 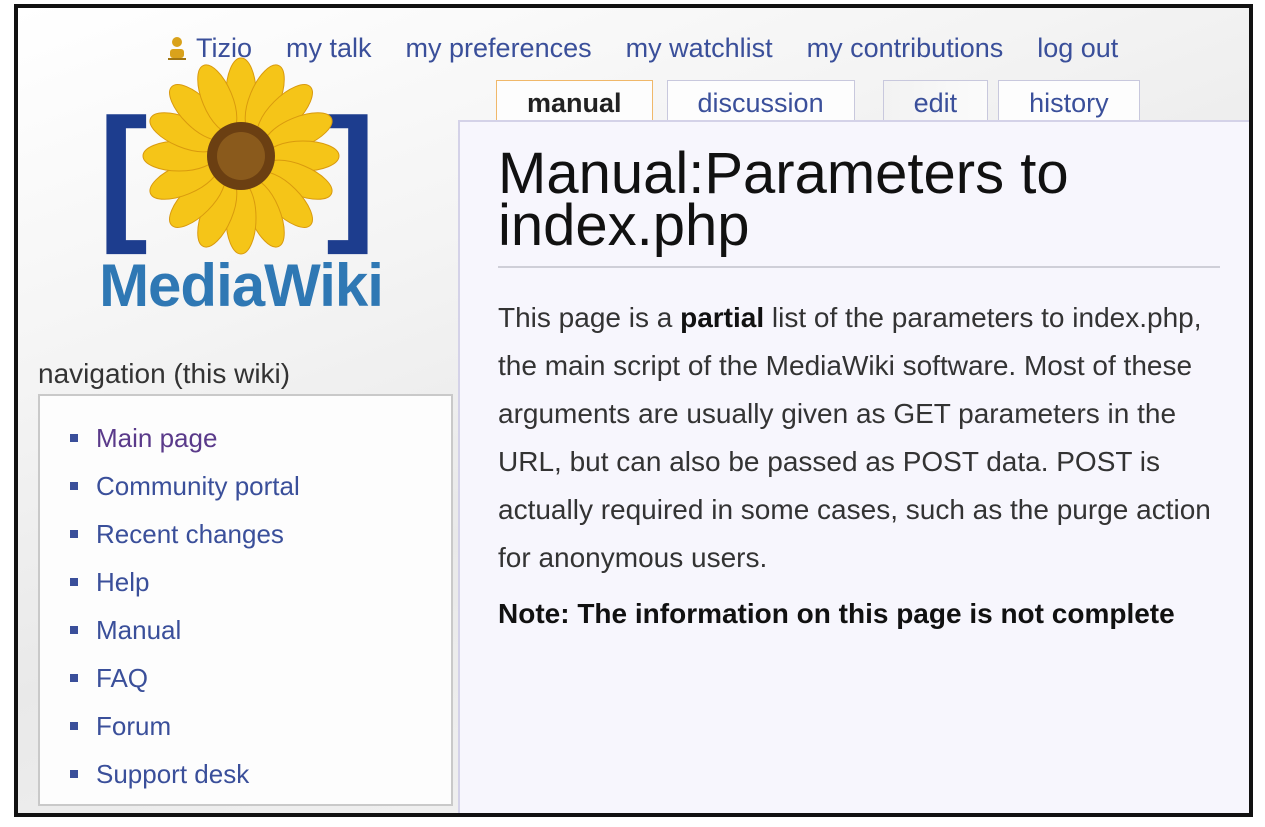 I want to click on sidebar-item-label: Support desk, so click(x=172, y=774).